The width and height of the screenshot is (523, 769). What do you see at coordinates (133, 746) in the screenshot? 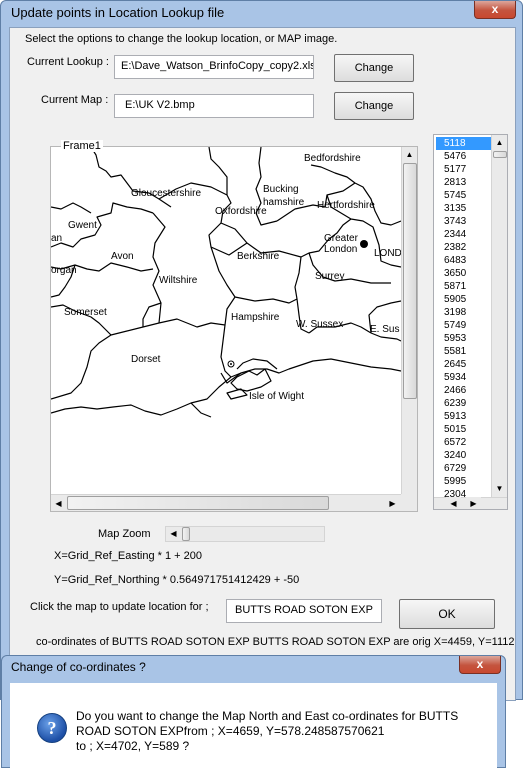
I see `dialog-message-part-2: to ; X=4702, Y=589 ?` at bounding box center [133, 746].